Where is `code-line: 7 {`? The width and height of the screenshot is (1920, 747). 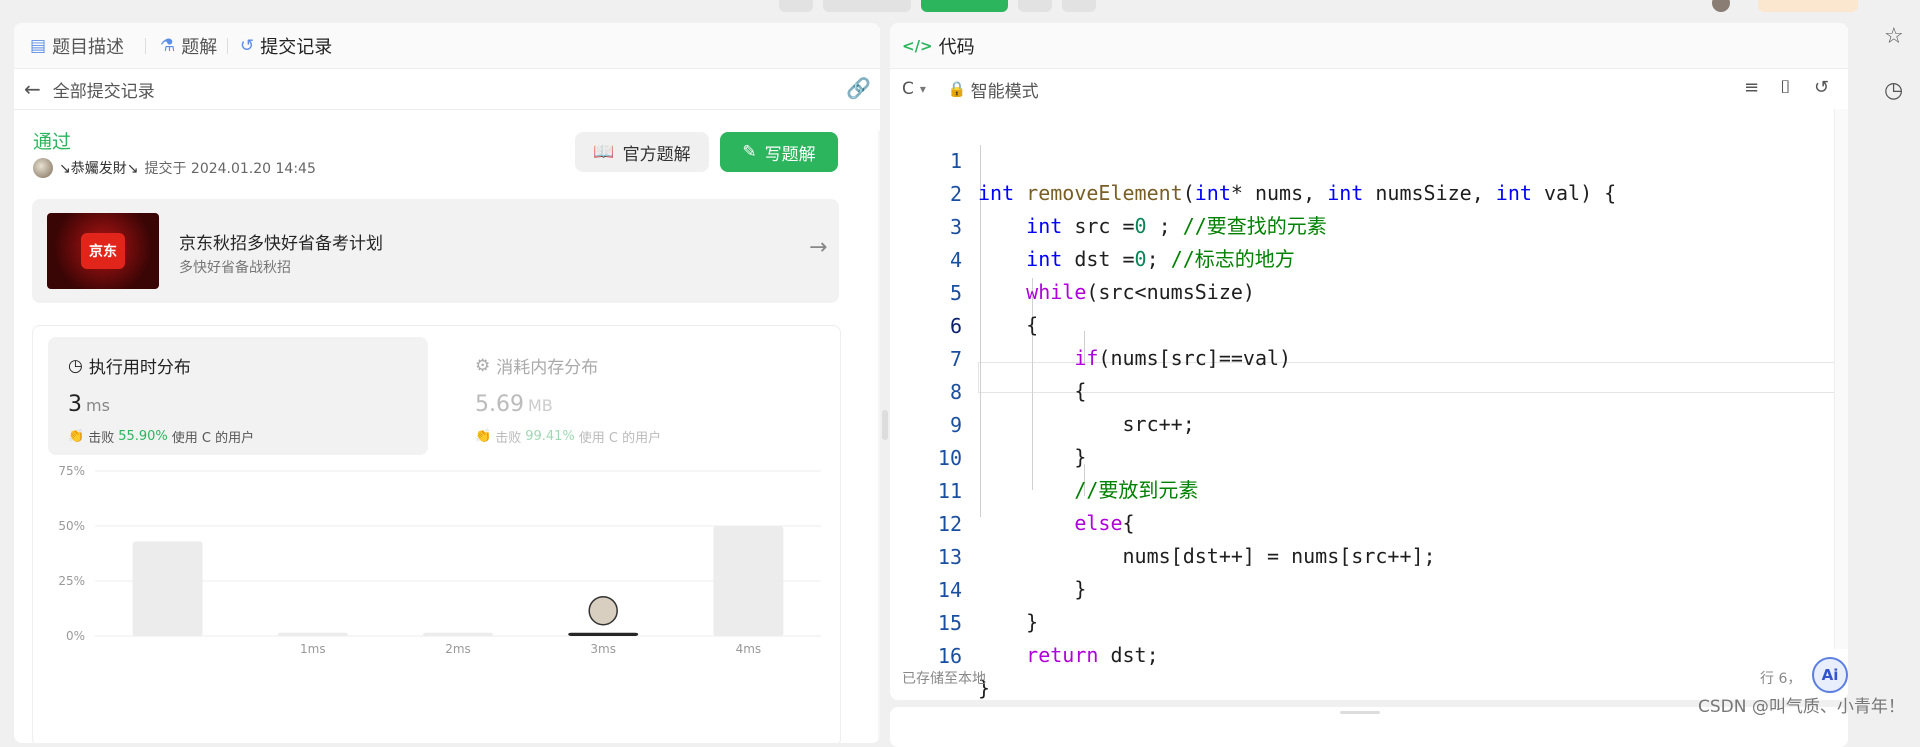
code-line: 7 { is located at coordinates (1018, 375).